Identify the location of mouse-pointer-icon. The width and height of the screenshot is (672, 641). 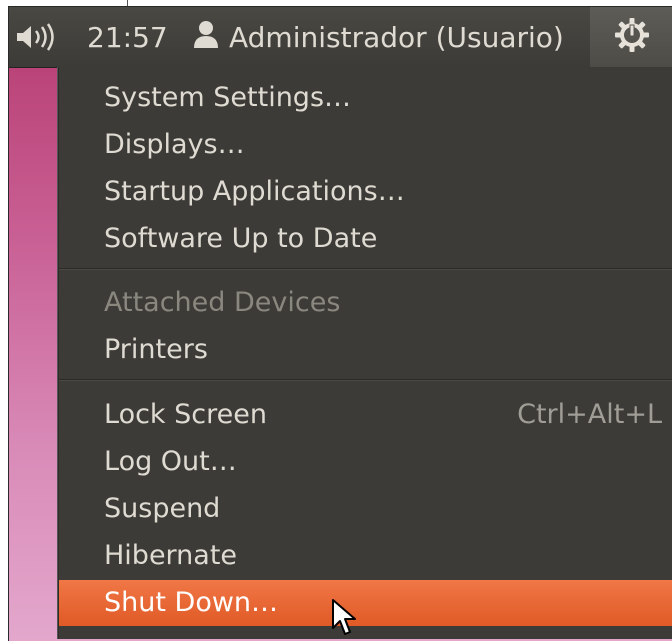
(345, 619).